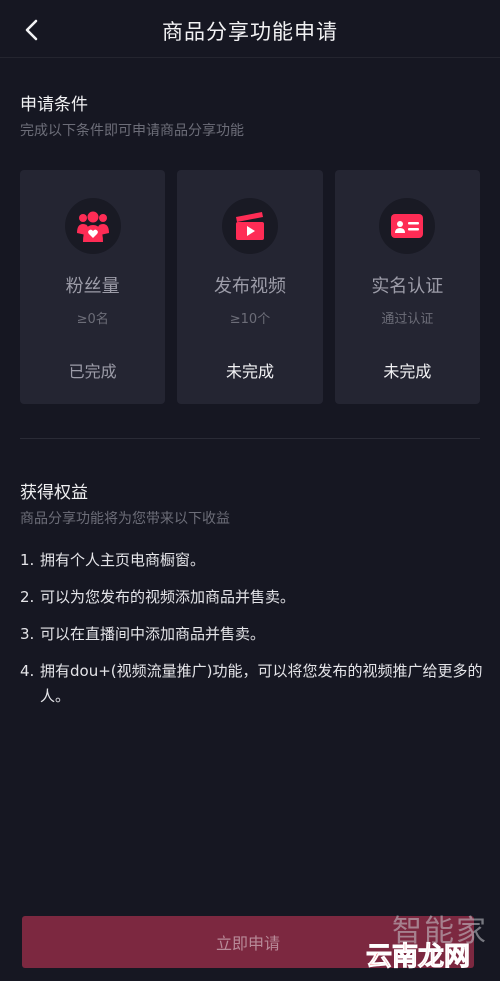 This screenshot has width=500, height=981. I want to click on list-item: 4. 拥有dou+(视频流量推广)功能，可以将您发布的视频推广给更多的人。, so click(252, 684).